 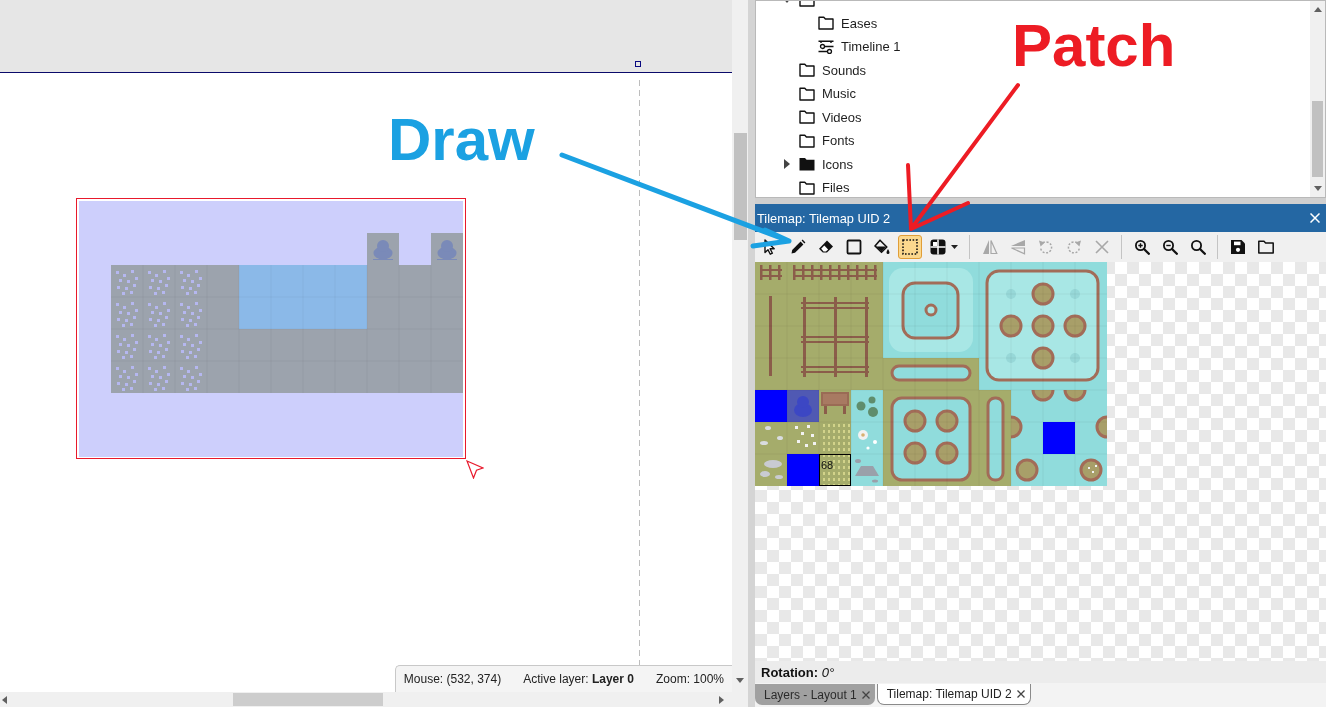 What do you see at coordinates (931, 374) in the screenshot?
I see `tileset-drawing` at bounding box center [931, 374].